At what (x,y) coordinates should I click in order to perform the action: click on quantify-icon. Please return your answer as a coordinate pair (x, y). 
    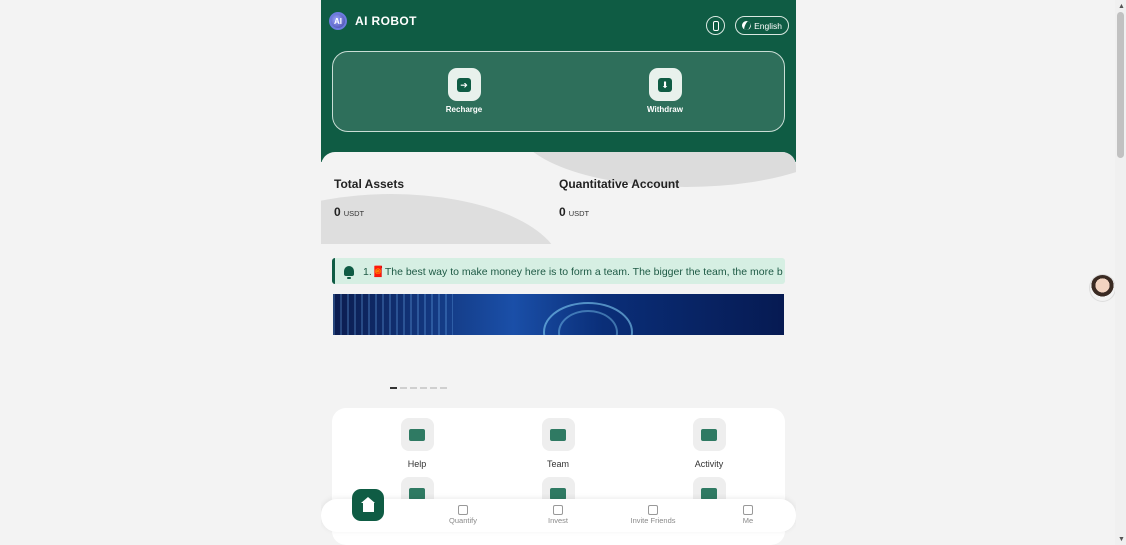
    Looking at the image, I should click on (463, 510).